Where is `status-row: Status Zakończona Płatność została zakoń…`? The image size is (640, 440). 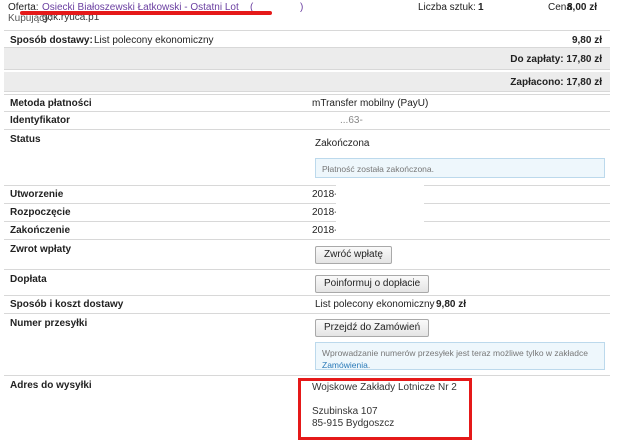
status-row: Status Zakończona Płatność została zakoń… is located at coordinates (307, 158).